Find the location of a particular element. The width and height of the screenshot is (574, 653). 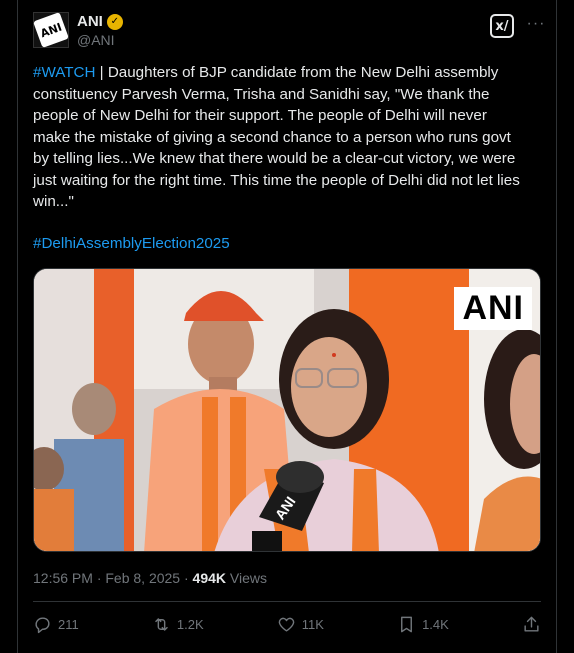

repost-button: 1.2K is located at coordinates (178, 624).